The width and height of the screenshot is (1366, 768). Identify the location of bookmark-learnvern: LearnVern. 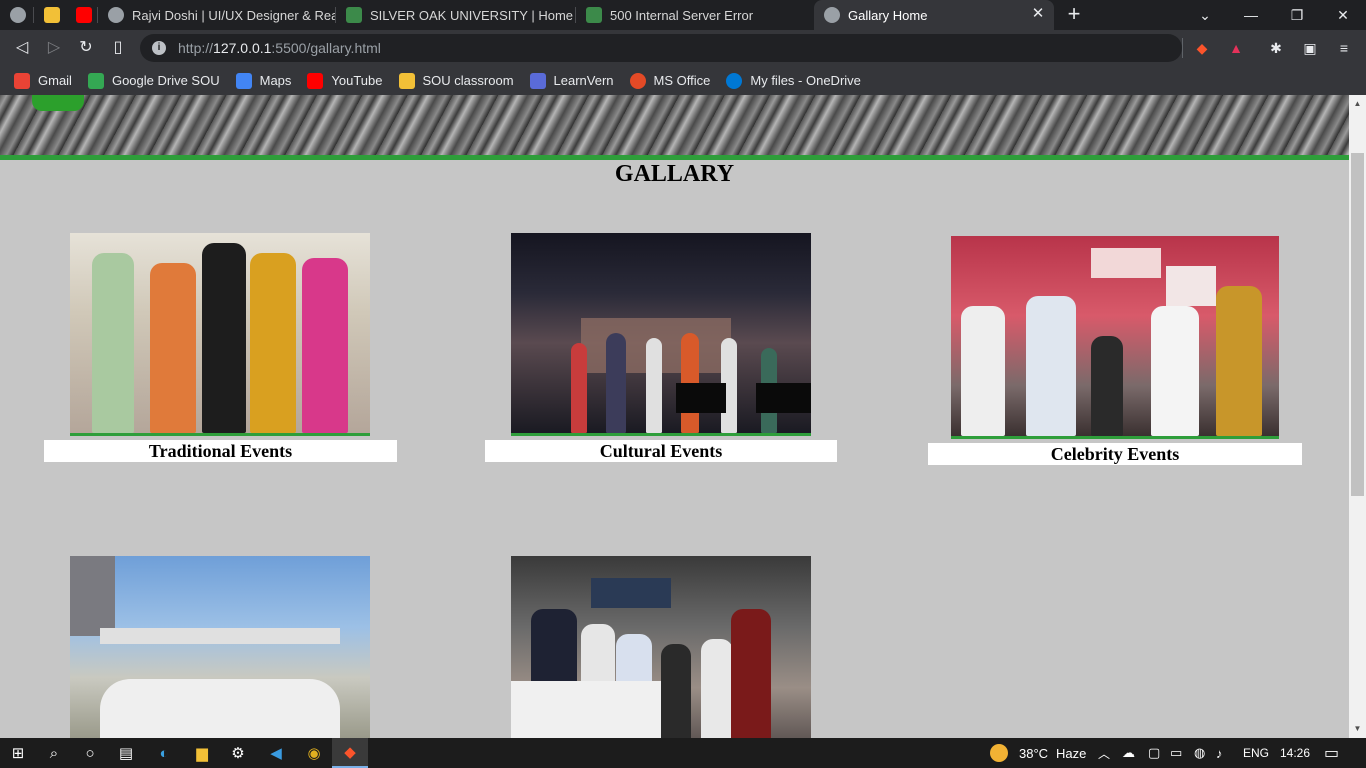
(571, 80).